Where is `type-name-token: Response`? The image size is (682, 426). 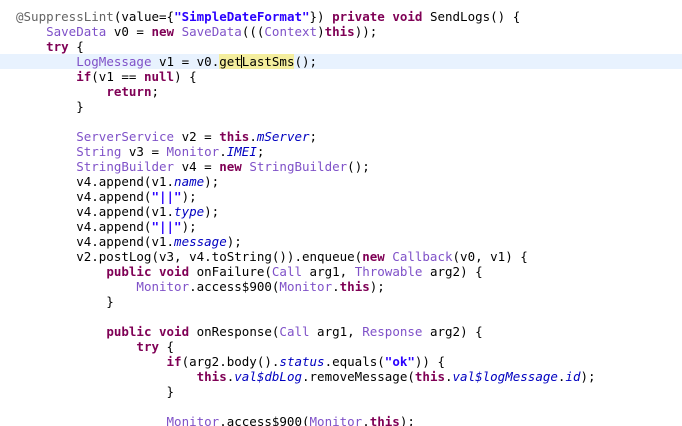
type-name-token: Response is located at coordinates (392, 331).